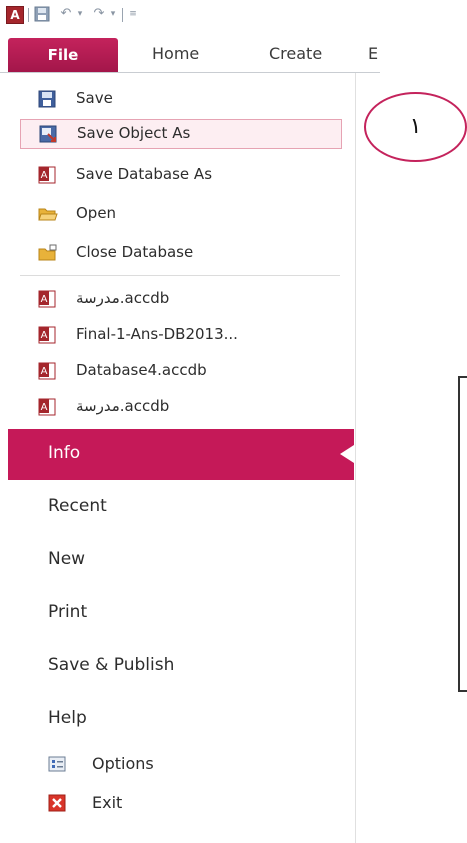 The height and width of the screenshot is (843, 467). Describe the element at coordinates (180, 275) in the screenshot. I see `divider` at that location.